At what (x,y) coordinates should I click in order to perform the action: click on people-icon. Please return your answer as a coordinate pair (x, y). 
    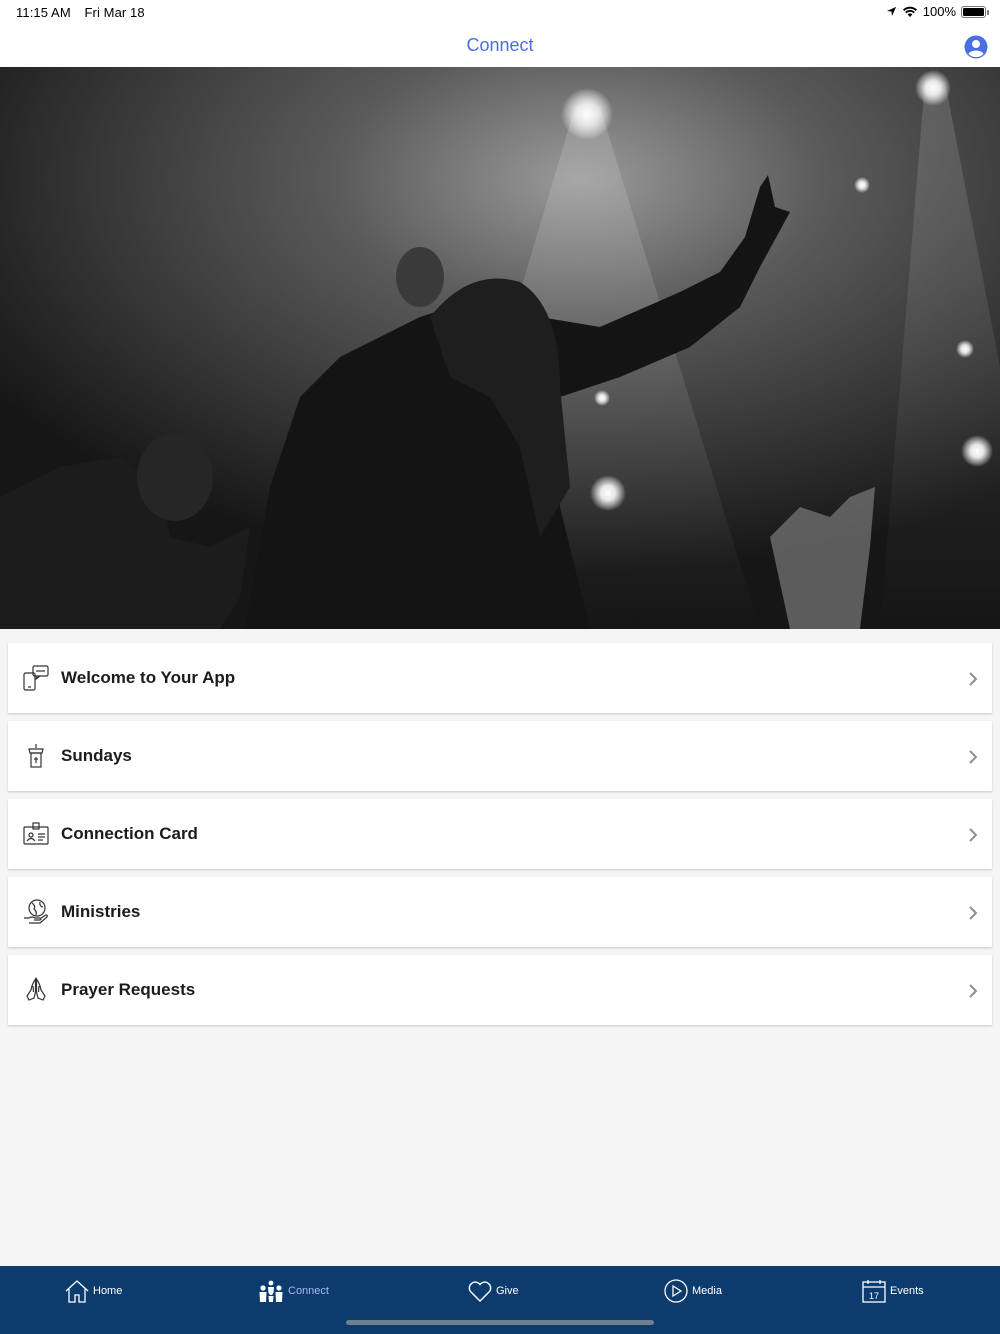
    Looking at the image, I should click on (271, 1291).